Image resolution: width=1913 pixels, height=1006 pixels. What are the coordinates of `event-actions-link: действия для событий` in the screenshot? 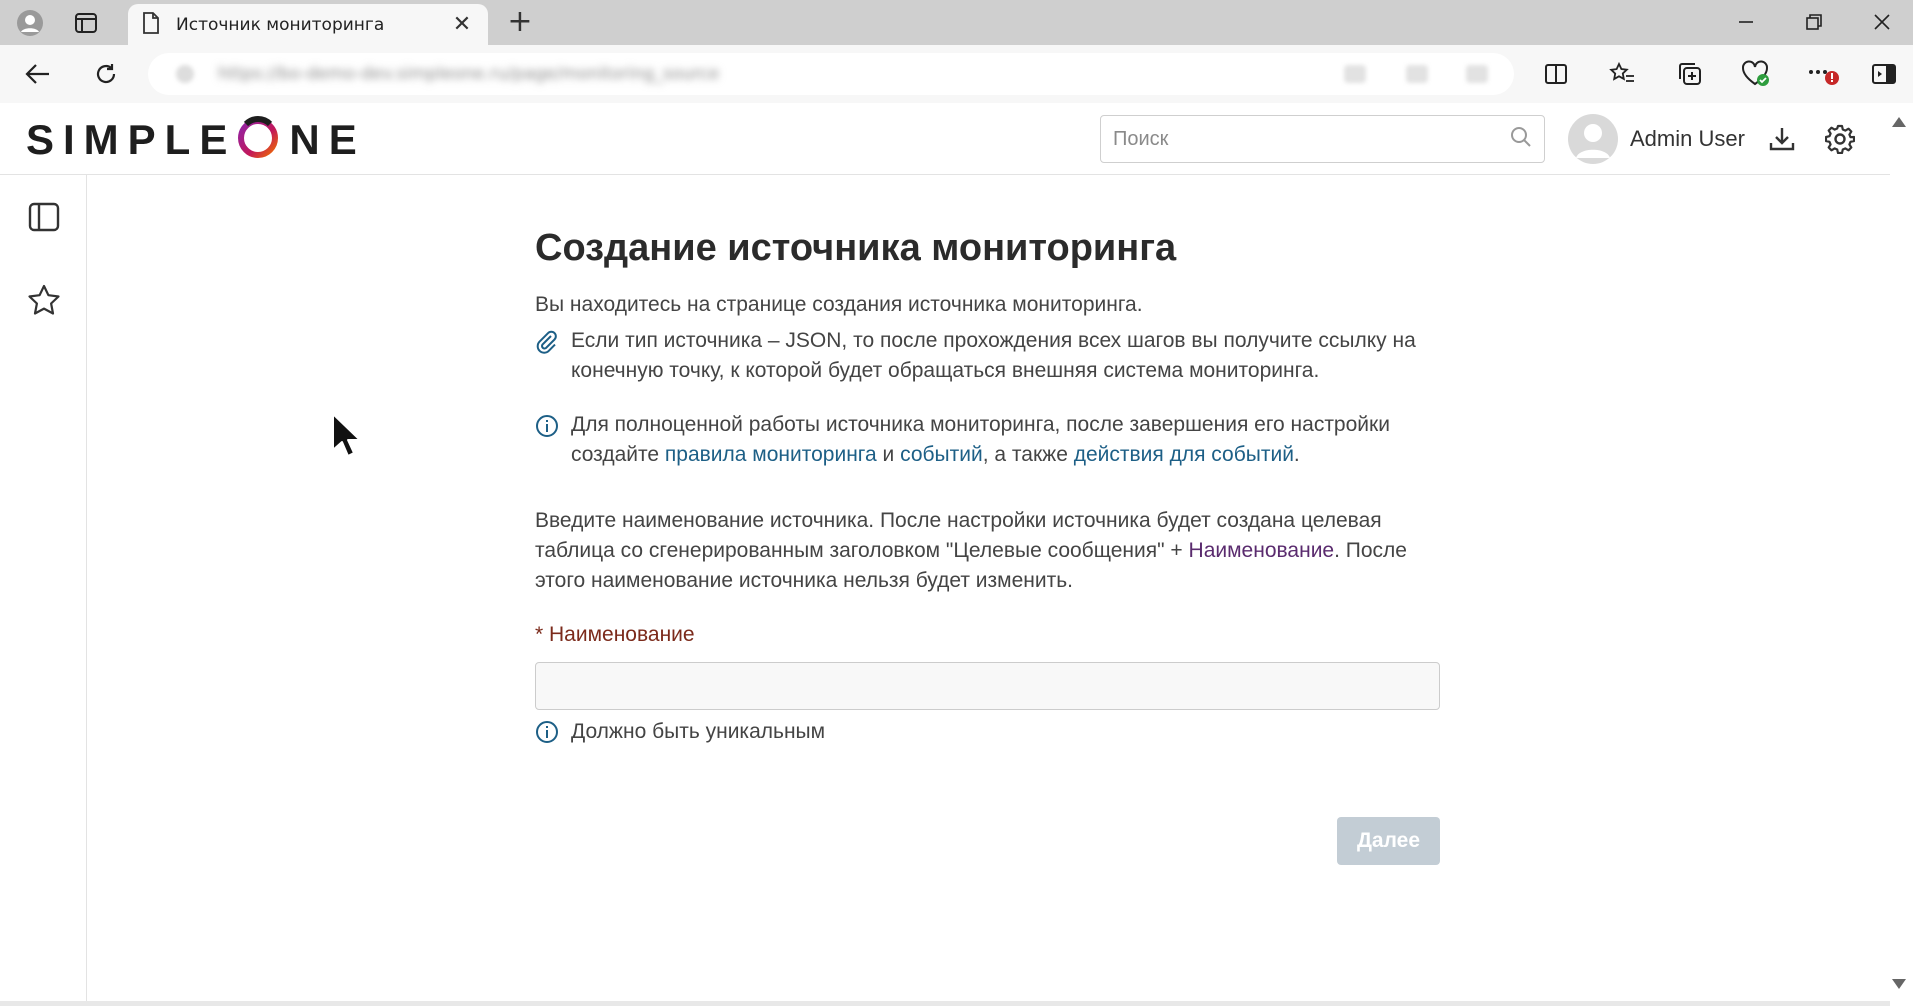 It's located at (1184, 454).